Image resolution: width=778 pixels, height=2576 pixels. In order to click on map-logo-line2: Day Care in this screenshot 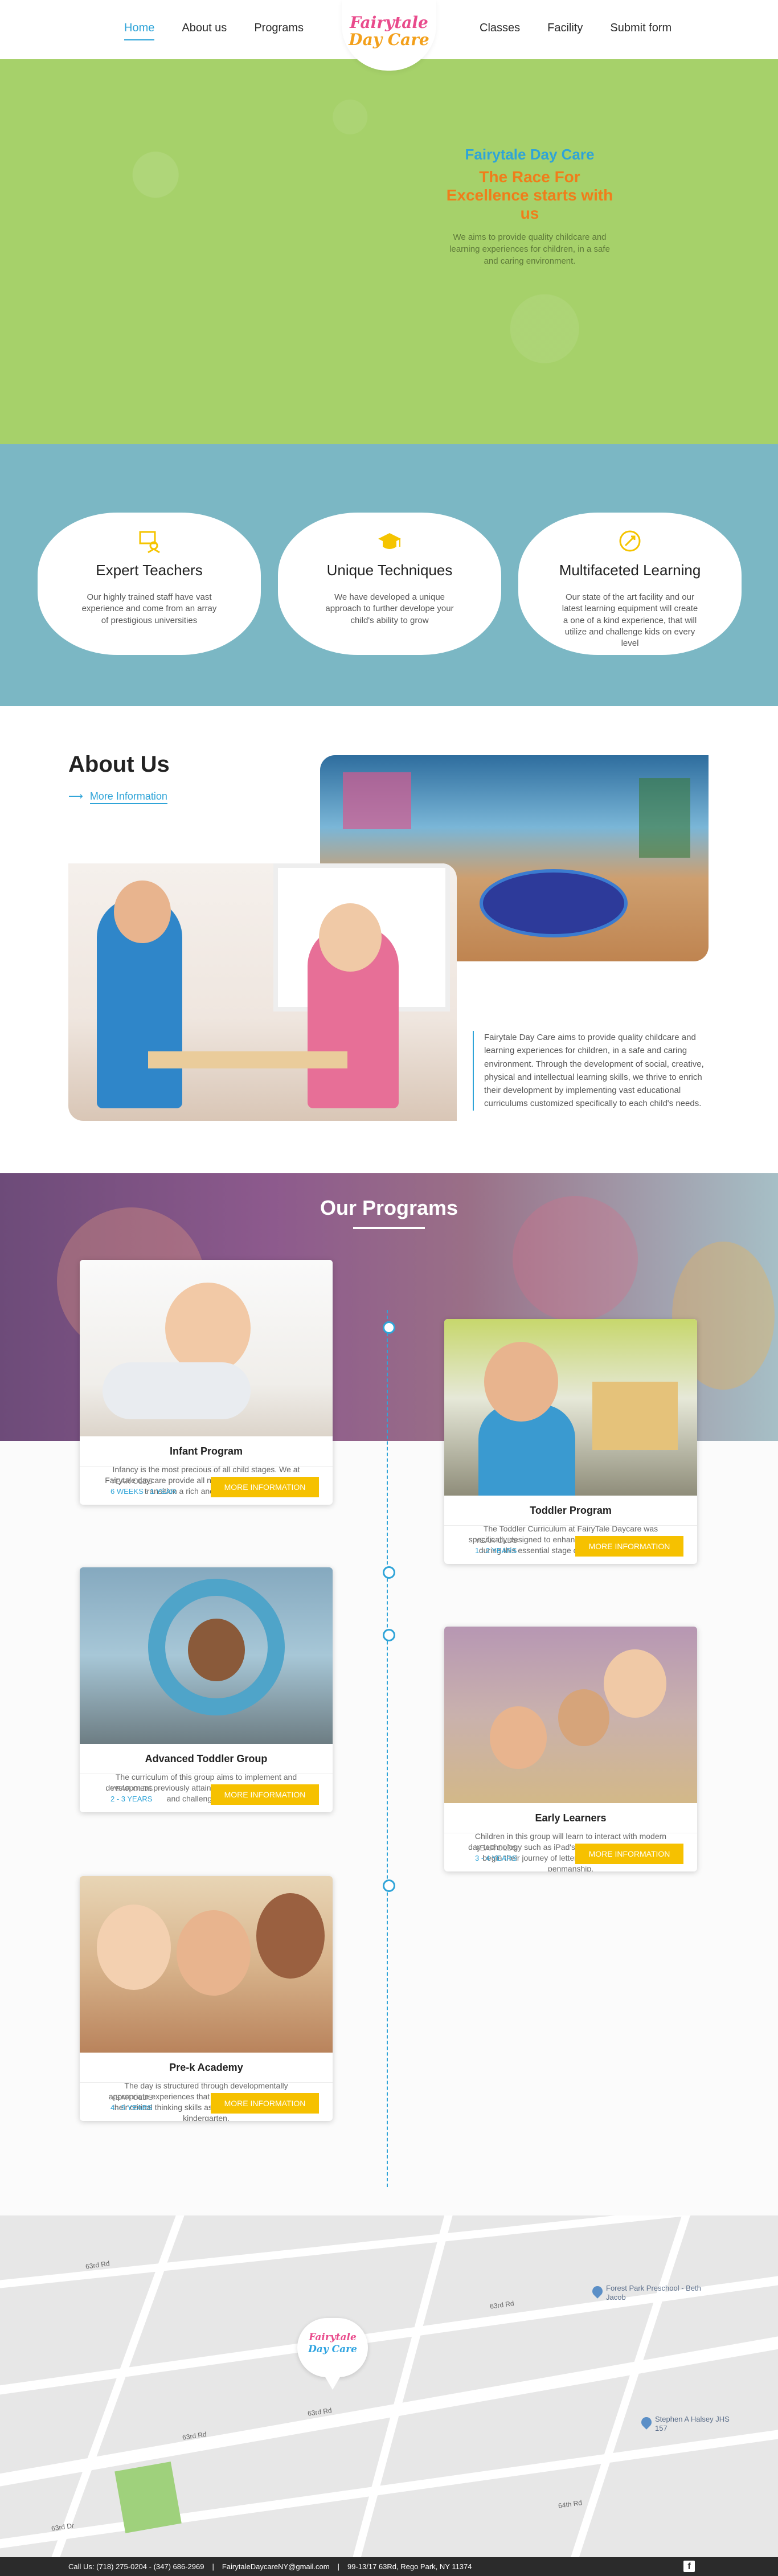, I will do `click(332, 2349)`.